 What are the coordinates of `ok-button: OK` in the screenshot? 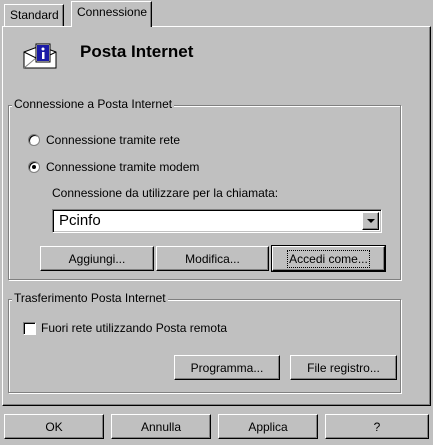 It's located at (54, 426).